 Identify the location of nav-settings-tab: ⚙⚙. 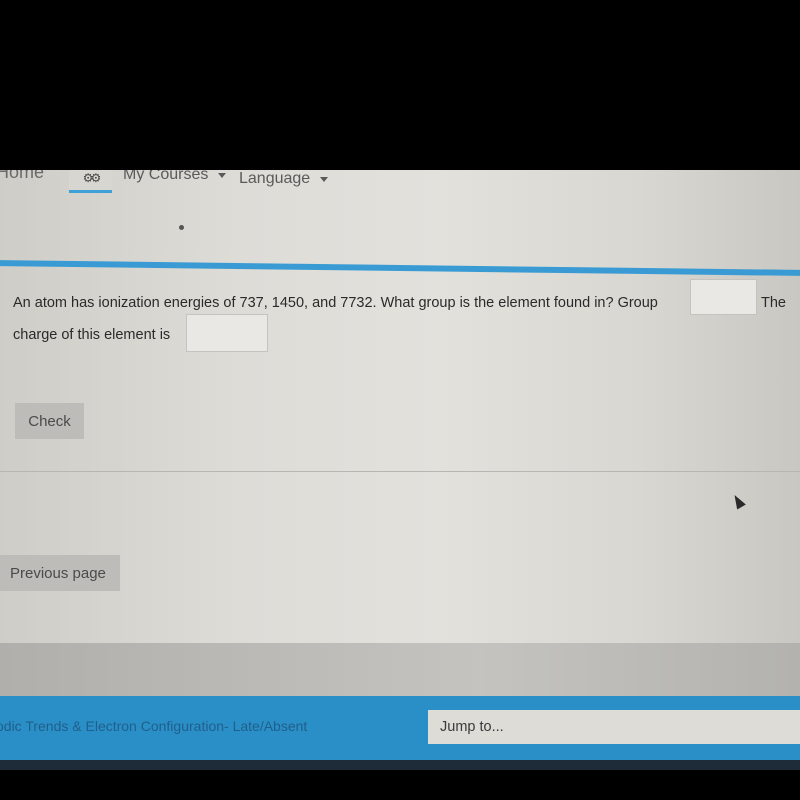
(90, 181).